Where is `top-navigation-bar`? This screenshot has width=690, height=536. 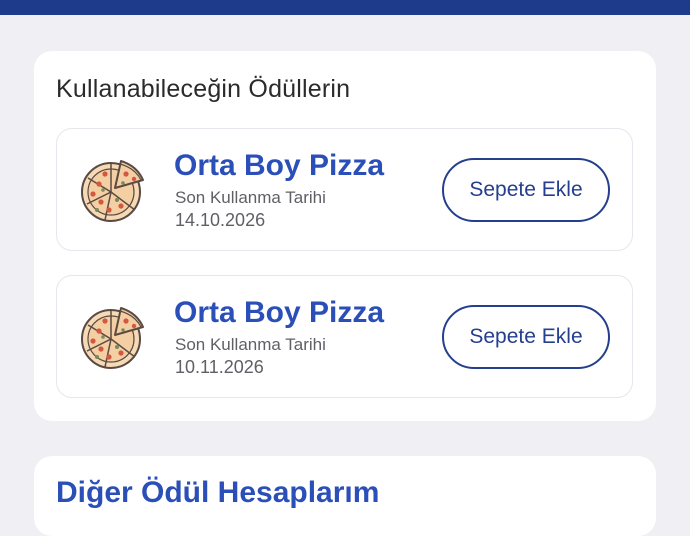 top-navigation-bar is located at coordinates (345, 7).